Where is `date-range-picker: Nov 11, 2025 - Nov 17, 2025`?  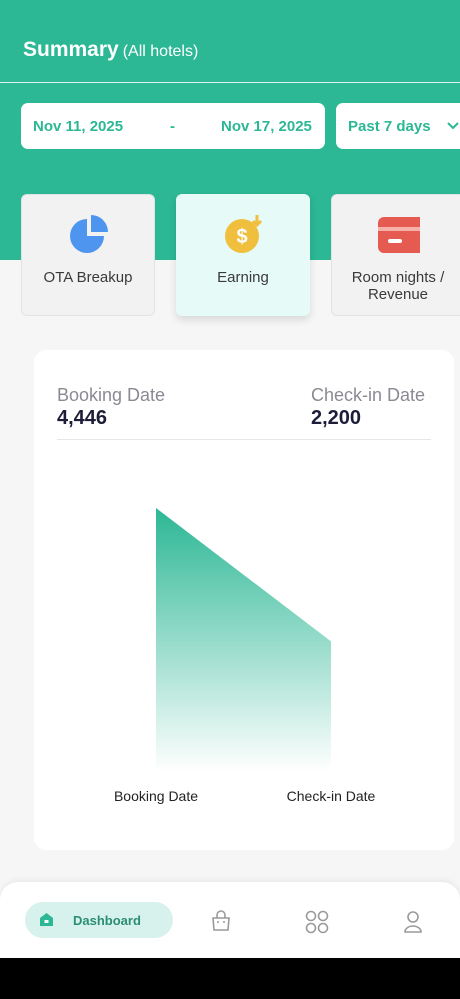
date-range-picker: Nov 11, 2025 - Nov 17, 2025 is located at coordinates (173, 126).